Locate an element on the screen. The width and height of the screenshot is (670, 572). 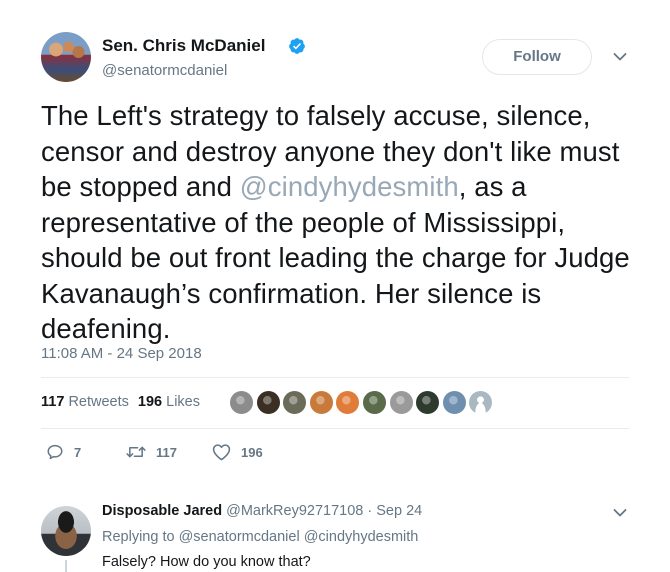
reply-text: Falsely? How do you know that? is located at coordinates (206, 562).